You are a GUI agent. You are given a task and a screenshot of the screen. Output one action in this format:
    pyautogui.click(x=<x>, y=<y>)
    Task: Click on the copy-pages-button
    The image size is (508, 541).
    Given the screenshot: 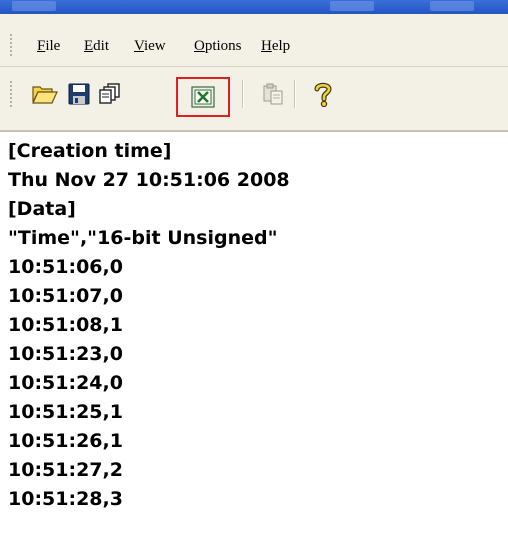 What is the action you would take?
    pyautogui.click(x=110, y=94)
    